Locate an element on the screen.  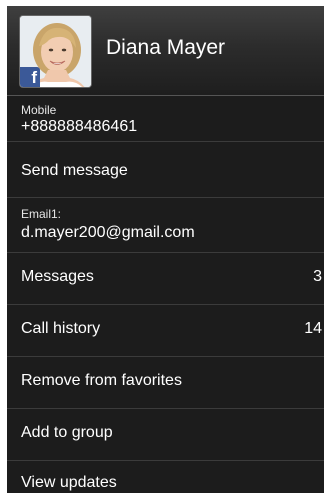
view-updates-label: View updates is located at coordinates (69, 482).